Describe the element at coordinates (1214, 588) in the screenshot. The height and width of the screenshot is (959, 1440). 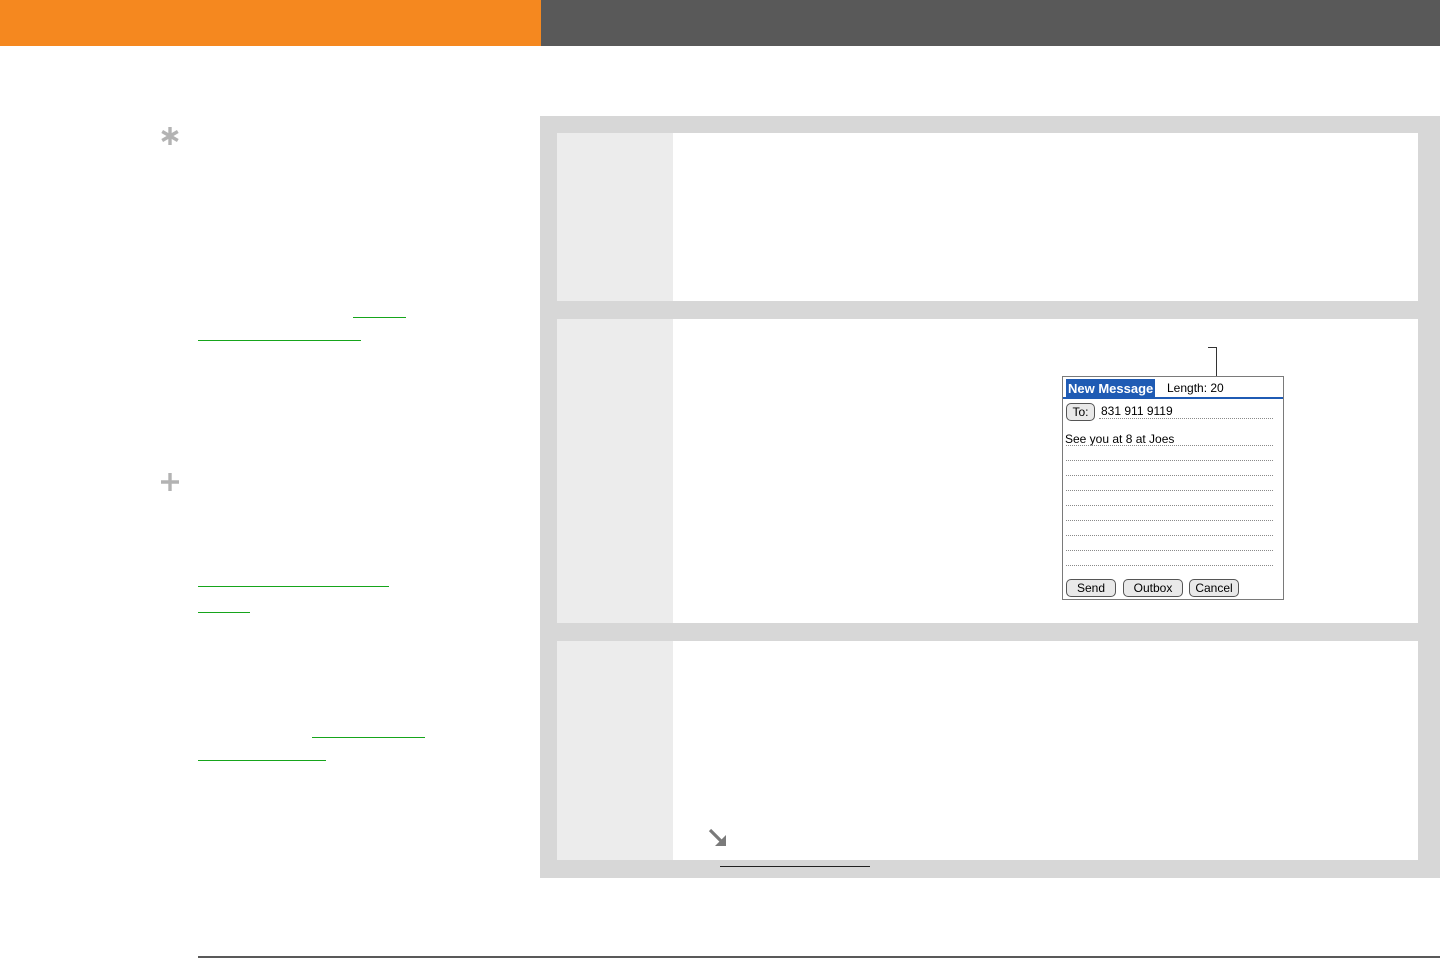
I see `cancel-button: Cancel` at that location.